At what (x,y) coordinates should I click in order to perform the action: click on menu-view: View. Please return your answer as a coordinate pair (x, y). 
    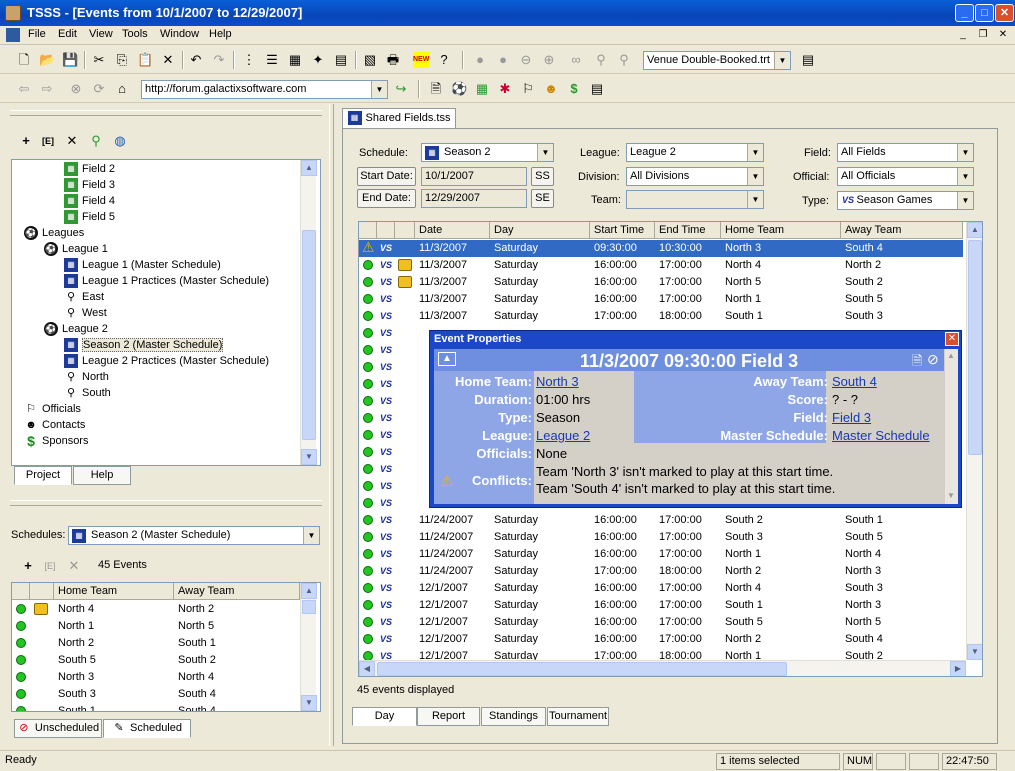
    Looking at the image, I should click on (101, 34).